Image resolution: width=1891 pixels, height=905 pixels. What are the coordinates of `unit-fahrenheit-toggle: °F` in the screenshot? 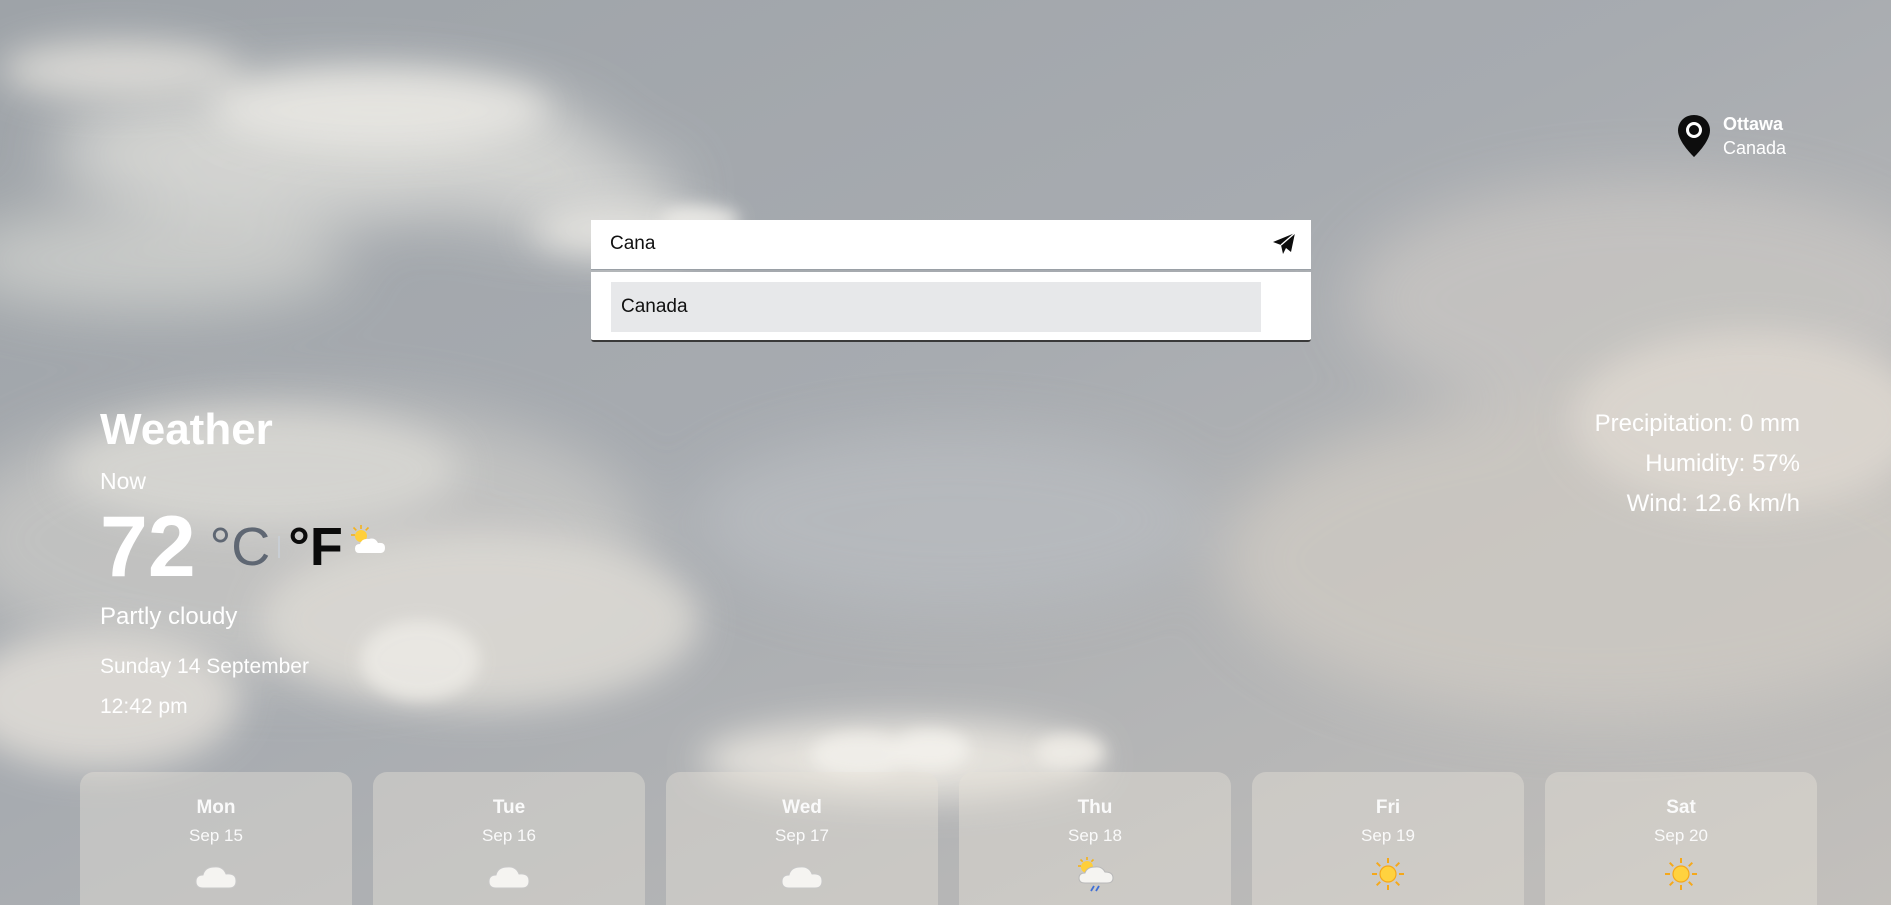 It's located at (315, 547).